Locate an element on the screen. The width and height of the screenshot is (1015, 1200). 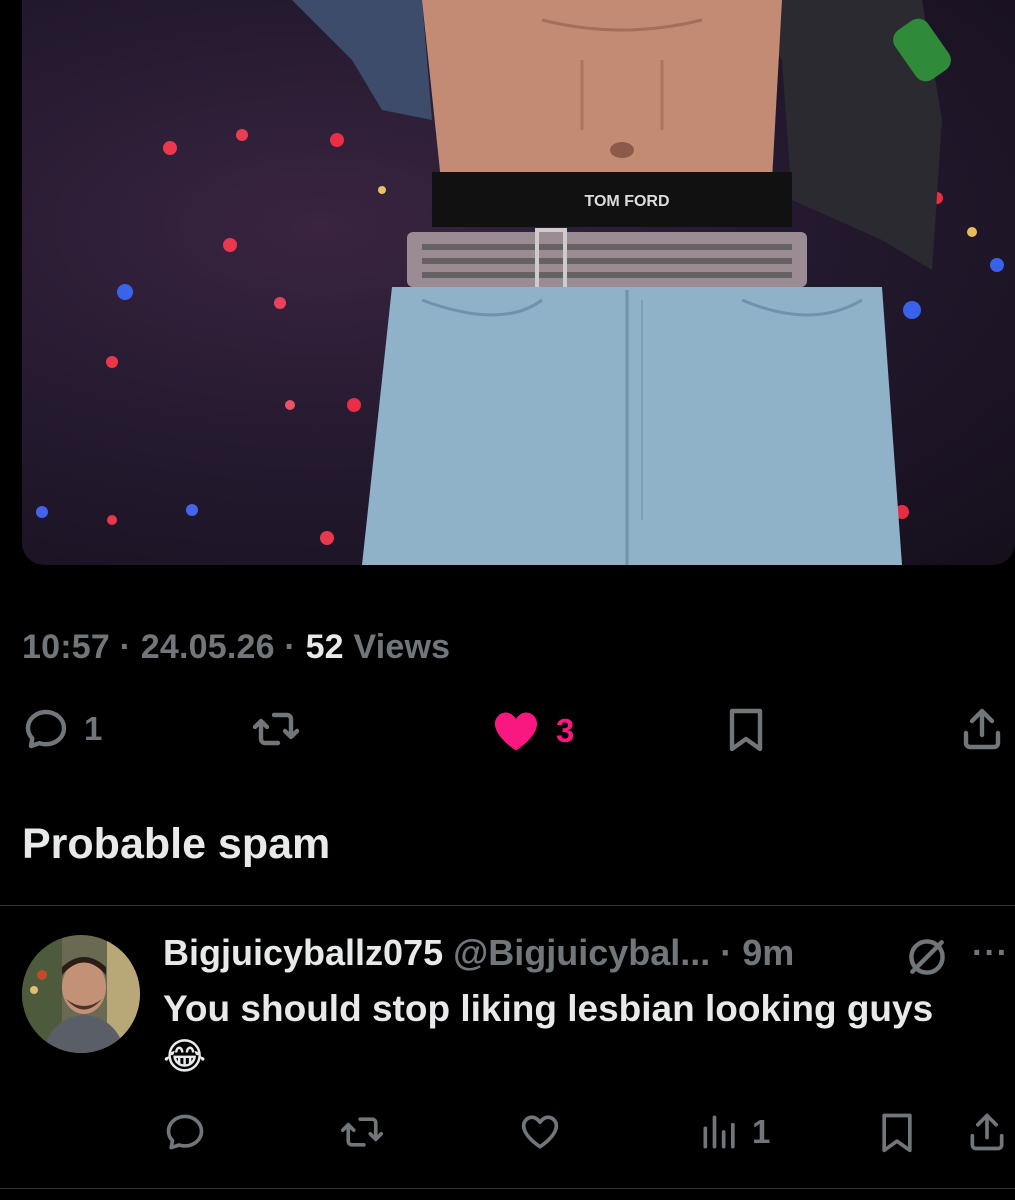
section-title-probable-spam: Probable spam is located at coordinates (176, 844).